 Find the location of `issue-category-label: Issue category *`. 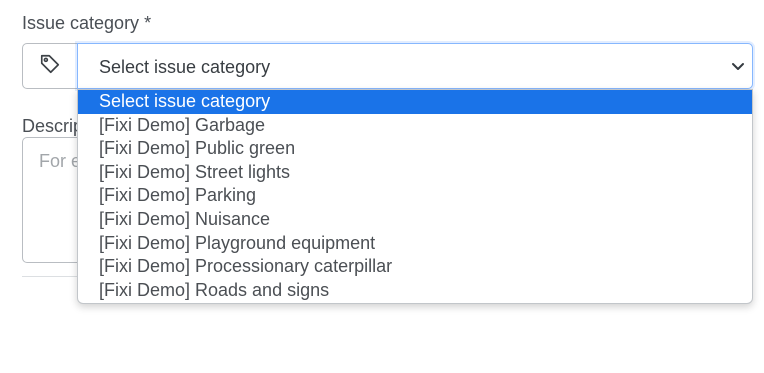

issue-category-label: Issue category * is located at coordinates (87, 23).